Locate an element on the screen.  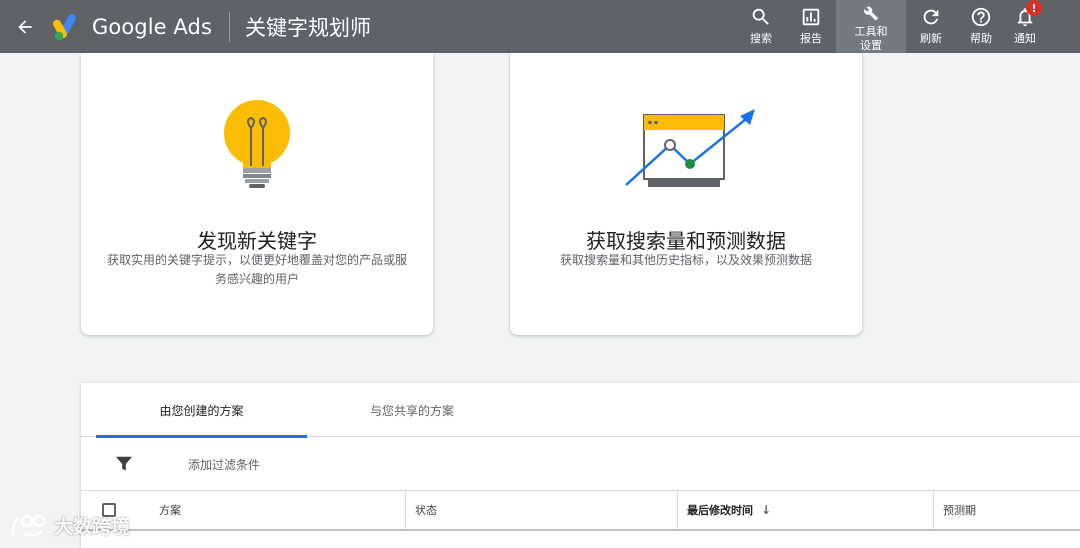
lightbulb-icon is located at coordinates (257, 144).